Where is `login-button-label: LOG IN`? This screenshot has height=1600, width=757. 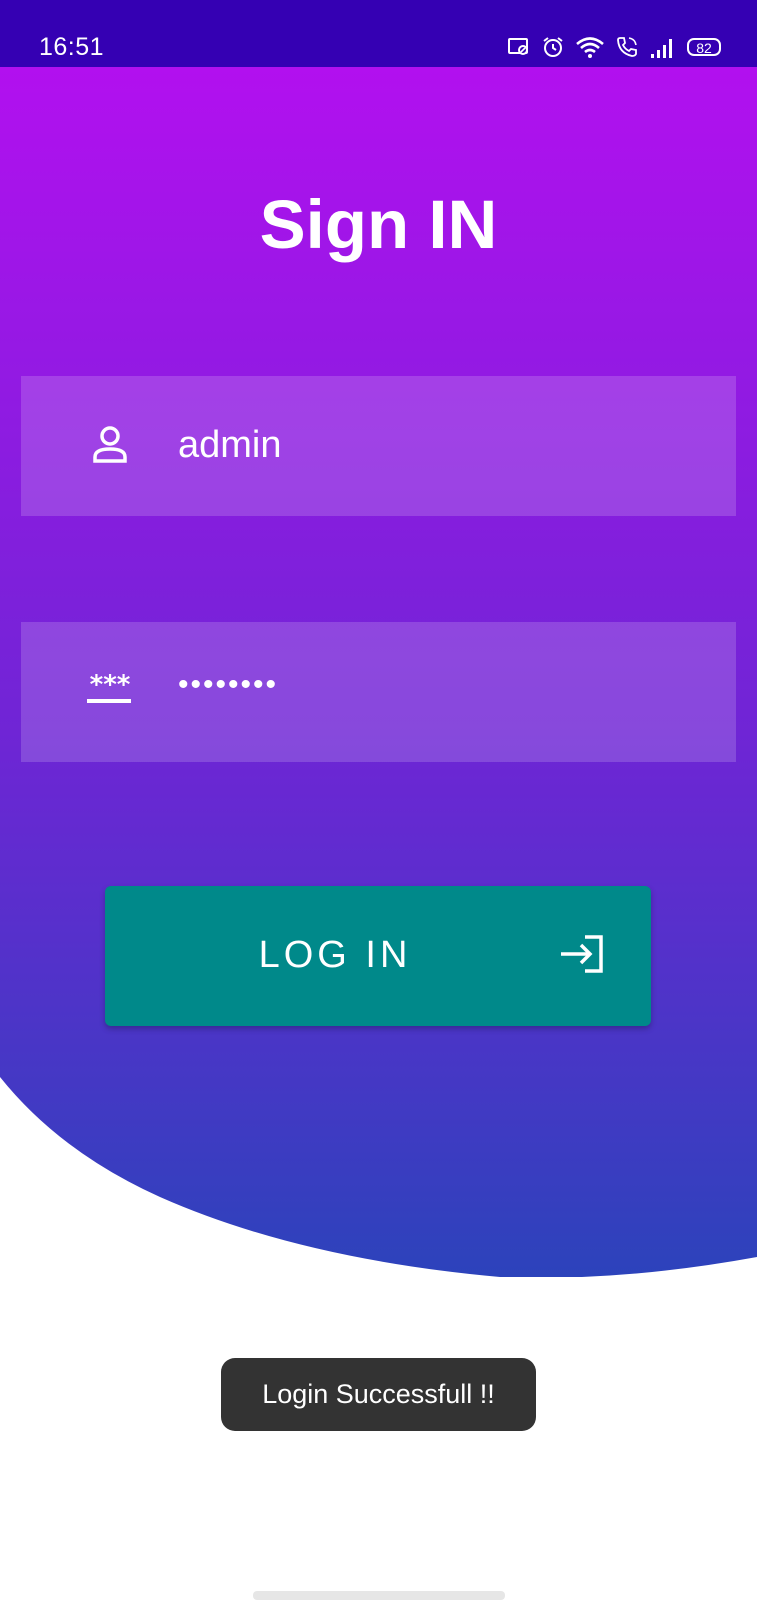 login-button-label: LOG IN is located at coordinates (335, 955).